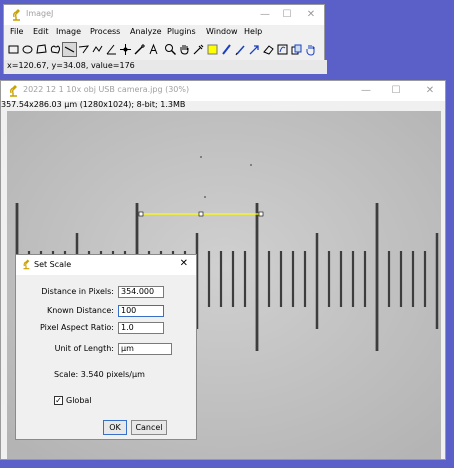 The width and height of the screenshot is (454, 468). I want to click on polygon-tool-icon, so click(41, 49).